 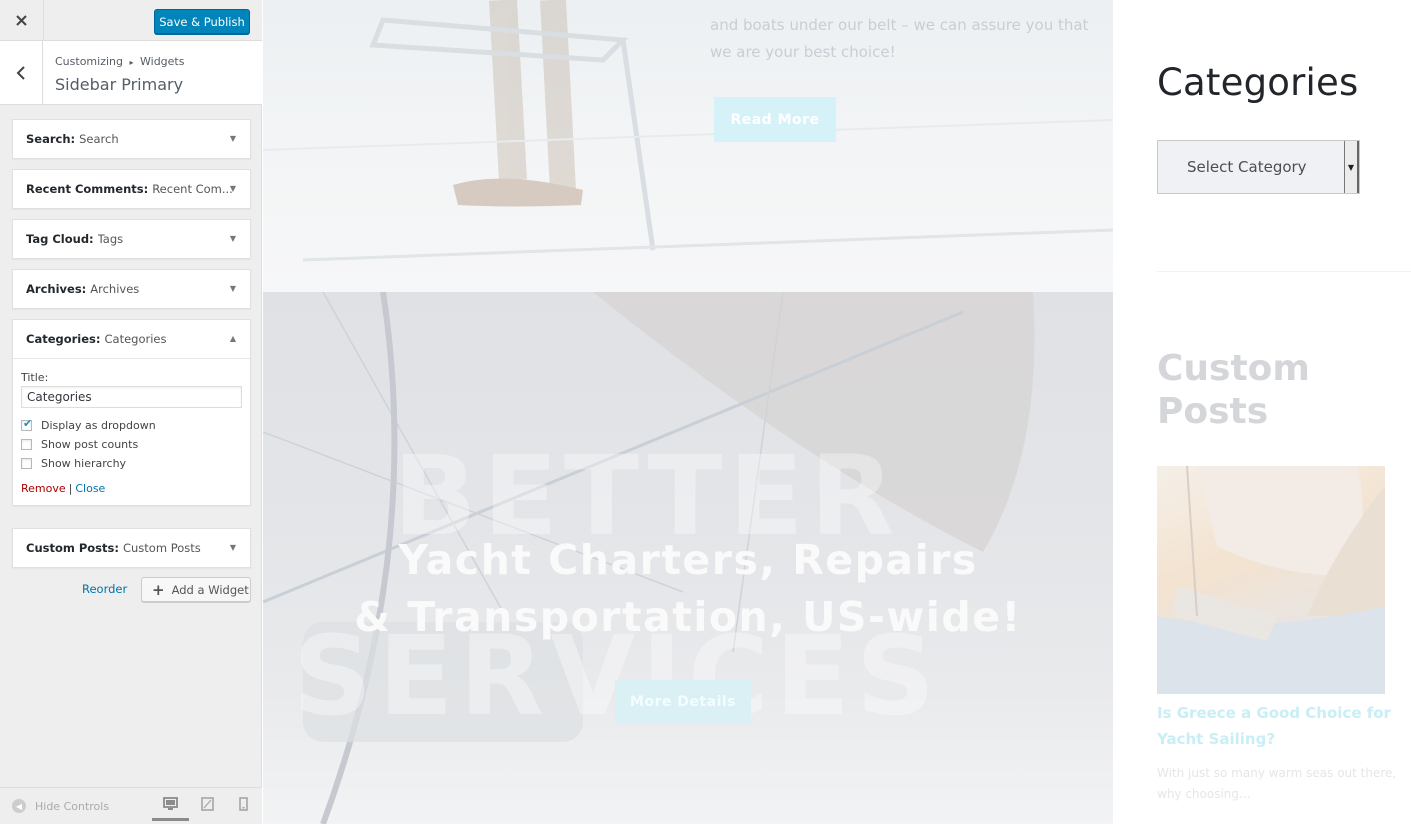 What do you see at coordinates (202, 21) in the screenshot?
I see `save-publish-button: Save & Publish` at bounding box center [202, 21].